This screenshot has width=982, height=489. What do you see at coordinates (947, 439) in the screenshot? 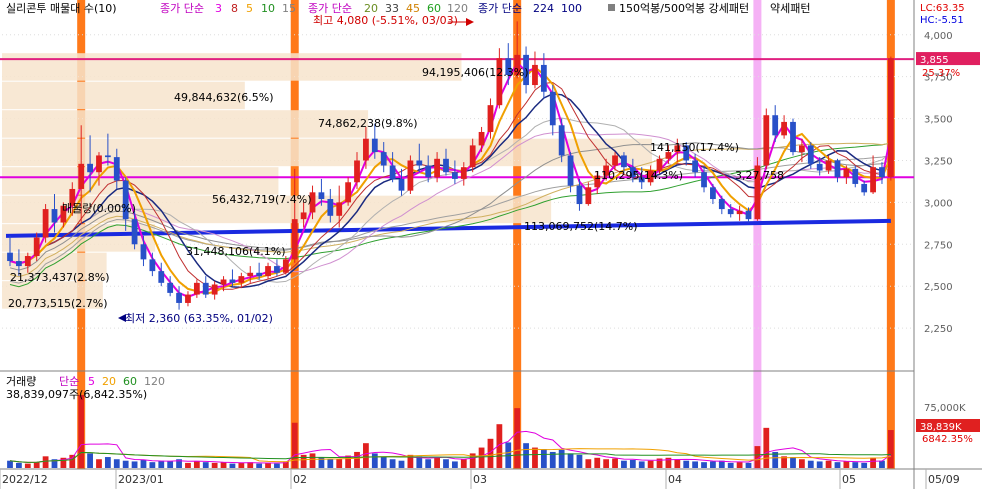
I see `current-volume-pct: 6842.35%` at bounding box center [947, 439].